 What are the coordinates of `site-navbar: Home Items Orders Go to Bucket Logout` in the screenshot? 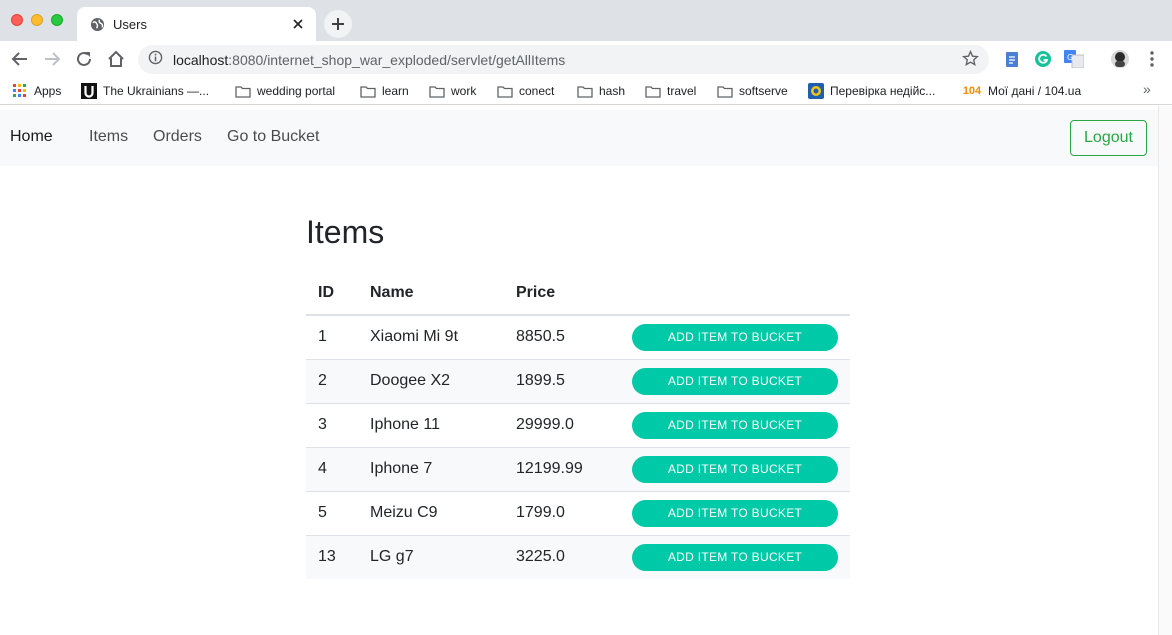 It's located at (579, 138).